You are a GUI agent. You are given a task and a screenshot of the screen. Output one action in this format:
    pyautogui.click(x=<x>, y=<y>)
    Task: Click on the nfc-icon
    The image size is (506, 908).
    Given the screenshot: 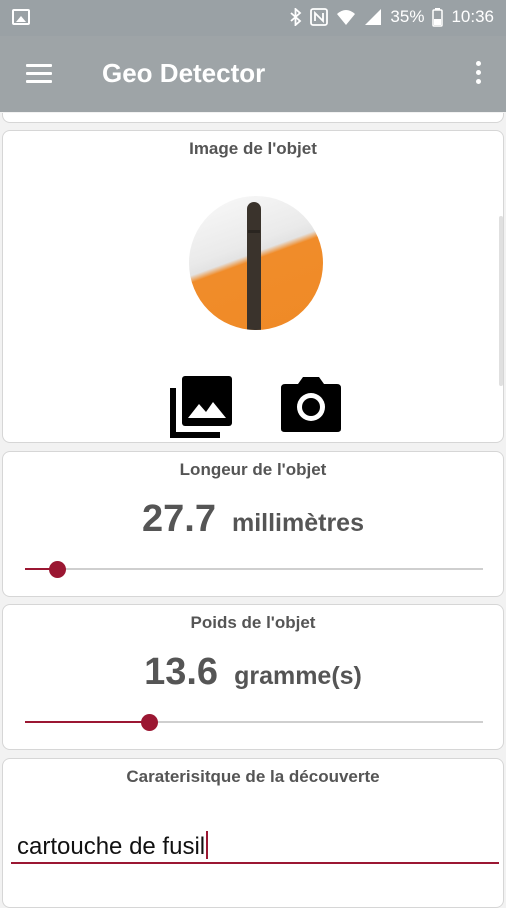 What is the action you would take?
    pyautogui.click(x=319, y=17)
    